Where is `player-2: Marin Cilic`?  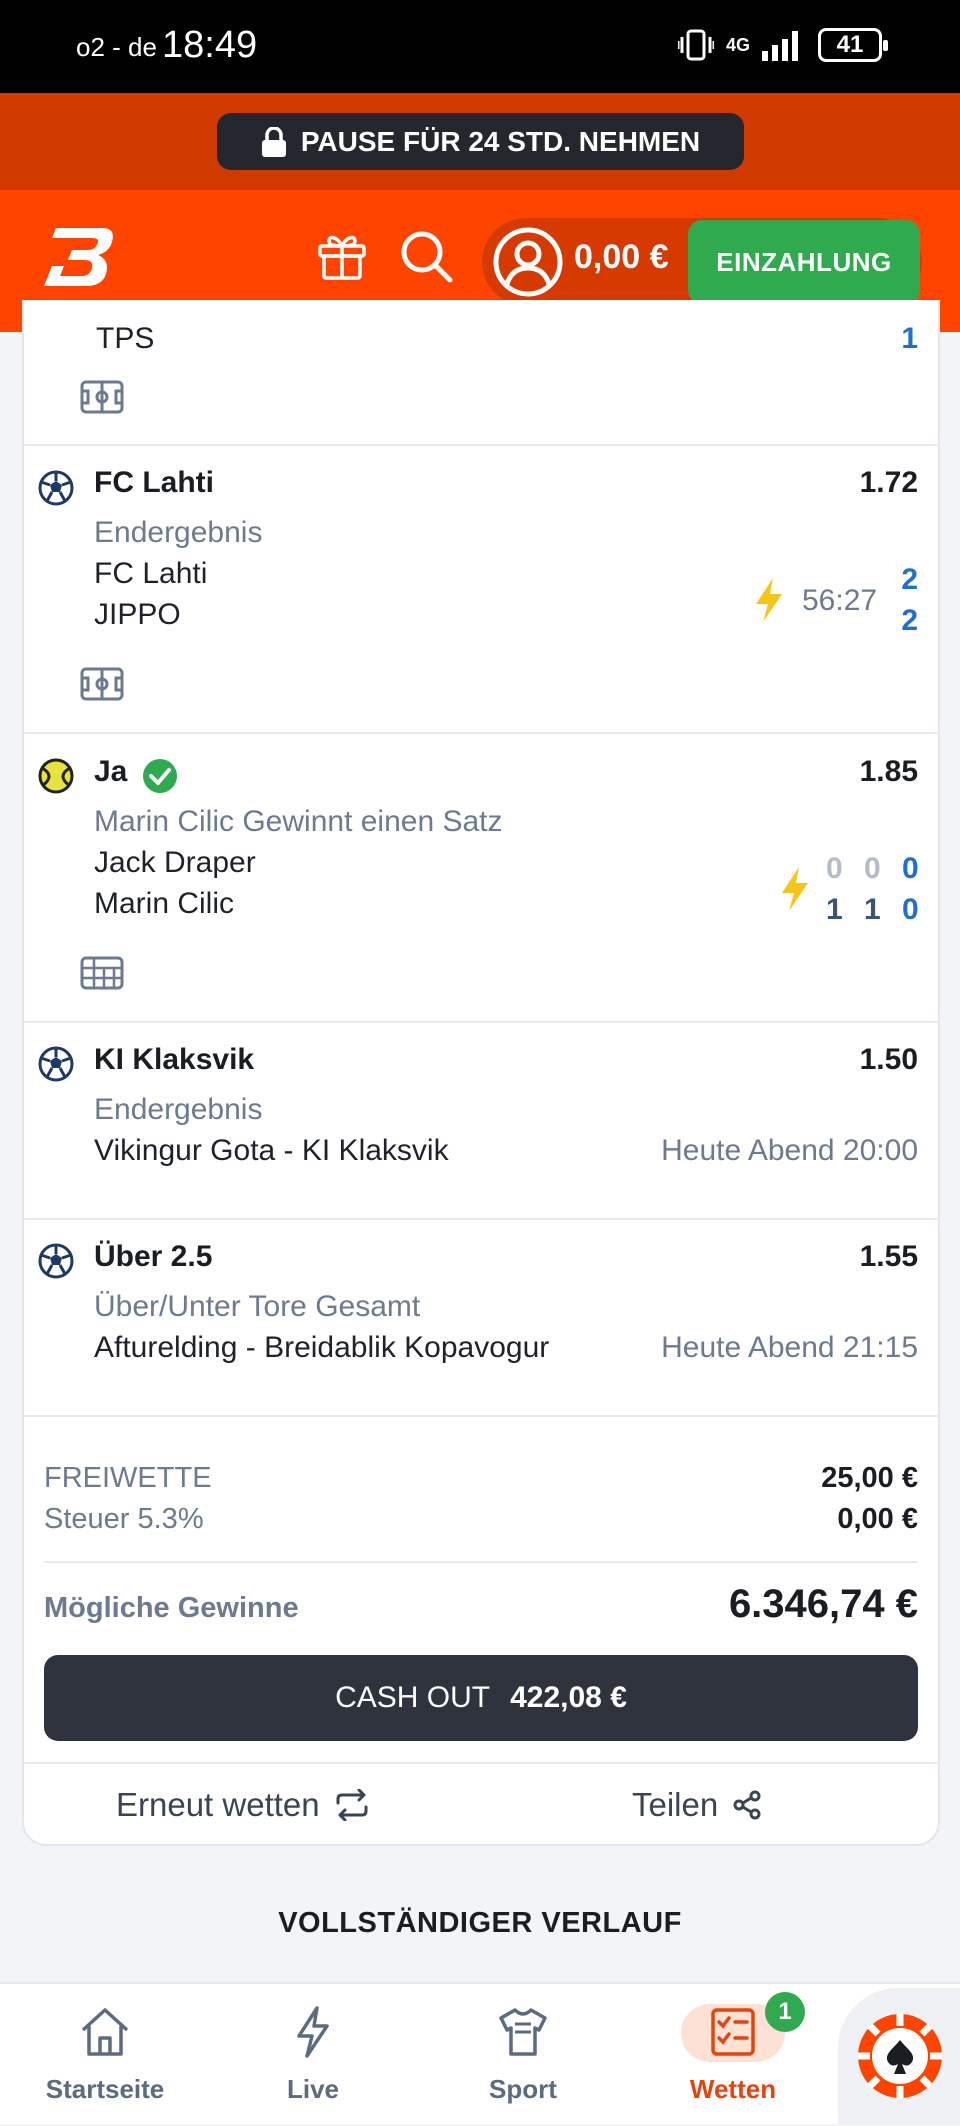
player-2: Marin Cilic is located at coordinates (164, 903).